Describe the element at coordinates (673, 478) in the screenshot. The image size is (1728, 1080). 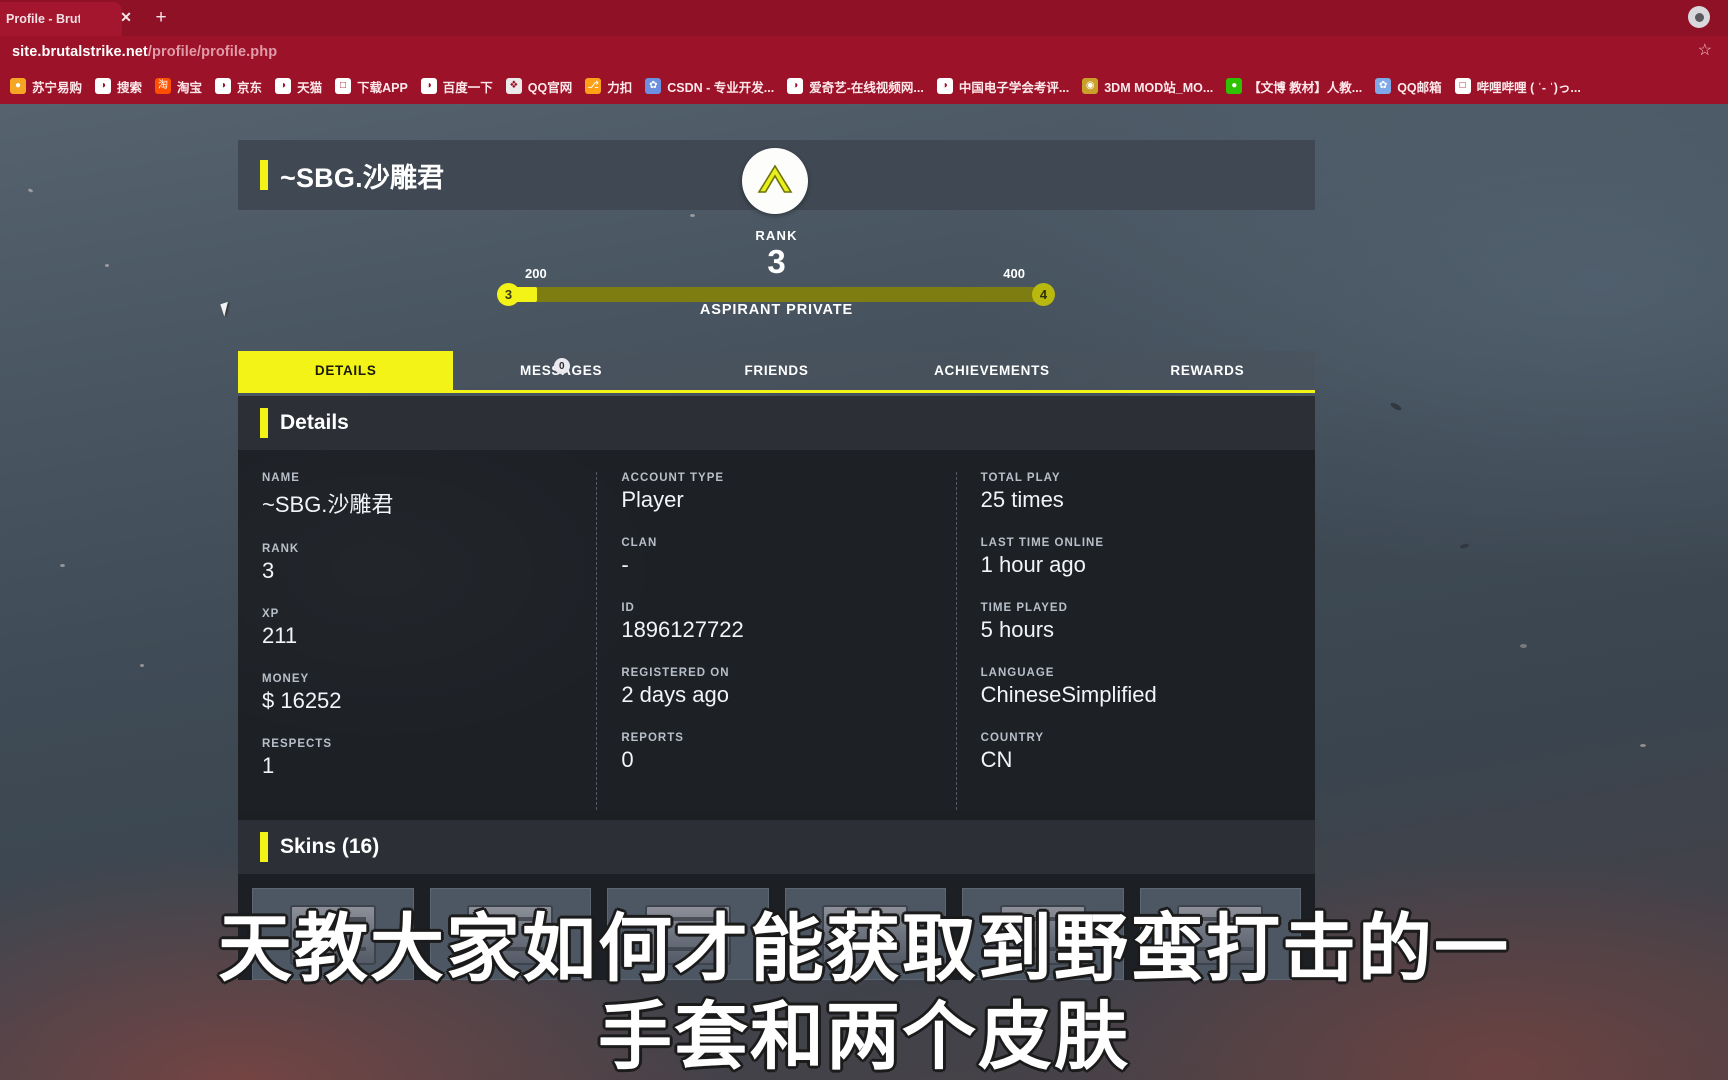
I see `detail-field-label: ACCOUNT TYPE` at that location.